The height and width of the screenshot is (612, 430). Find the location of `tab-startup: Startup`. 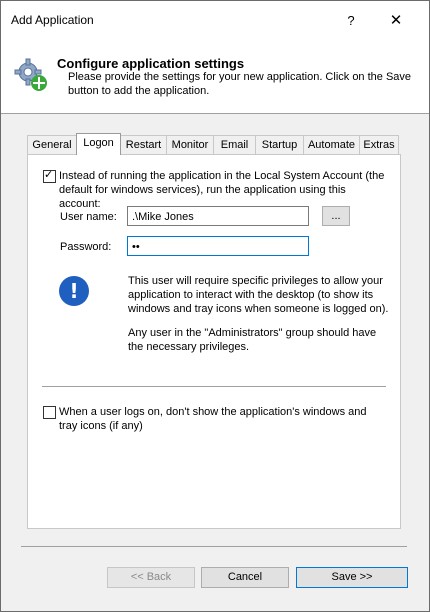

tab-startup: Startup is located at coordinates (279, 144).